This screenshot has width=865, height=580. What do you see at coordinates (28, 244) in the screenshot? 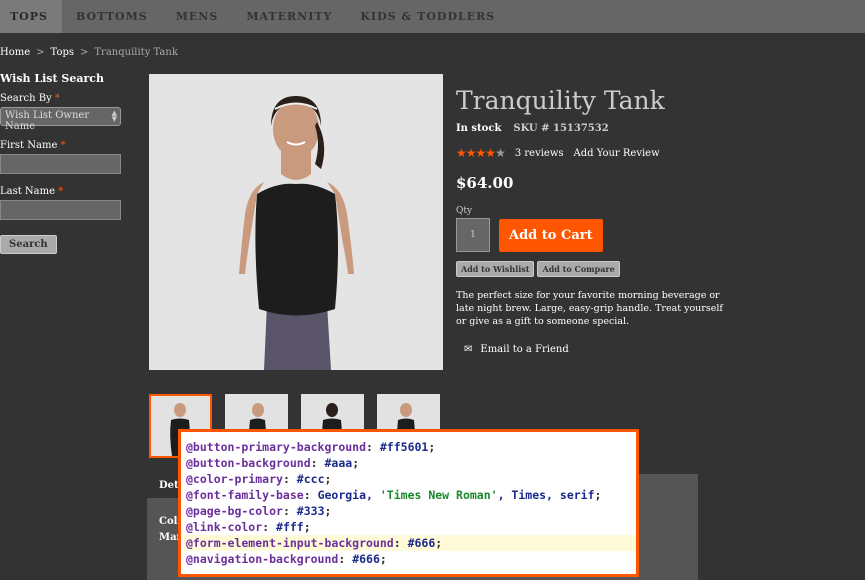
I see `search-button: Search` at bounding box center [28, 244].